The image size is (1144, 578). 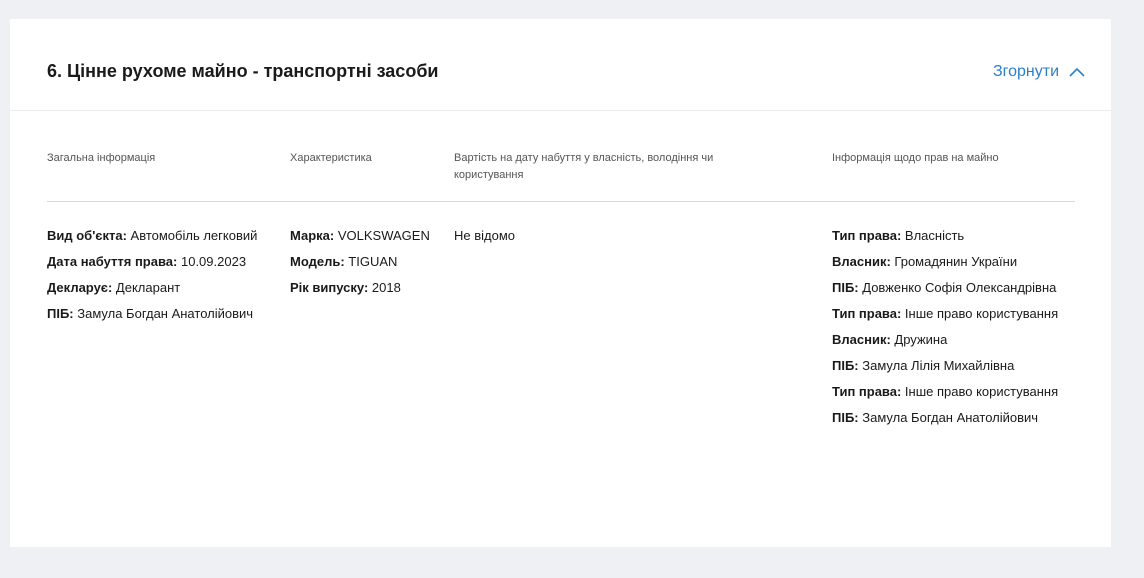 I want to click on general-info-item: ПІБ: Замула Богдан Анатолійович, so click(x=150, y=313).